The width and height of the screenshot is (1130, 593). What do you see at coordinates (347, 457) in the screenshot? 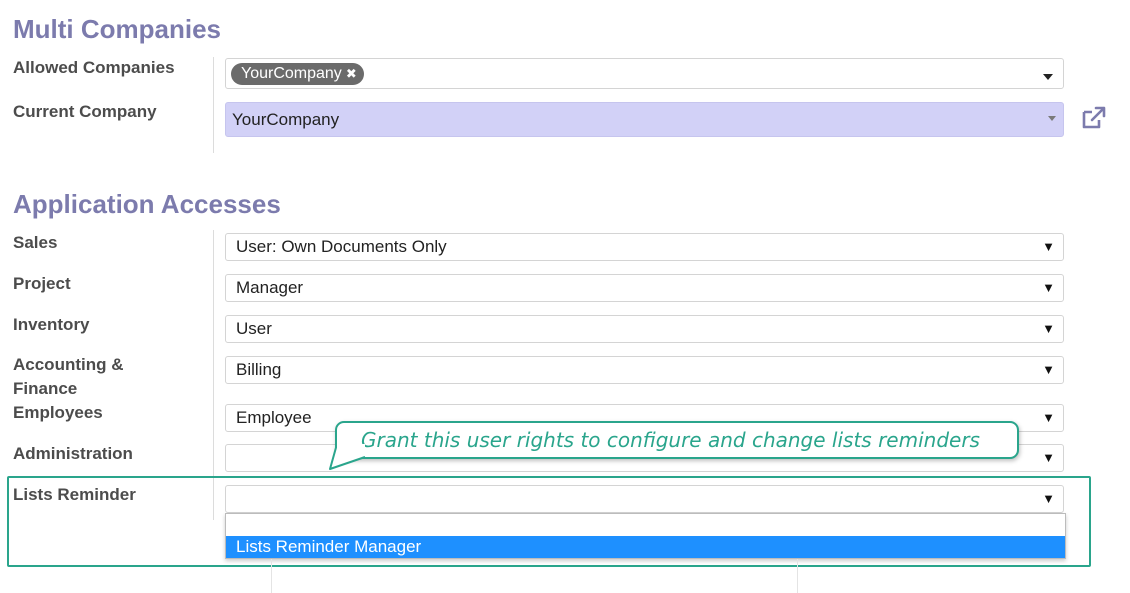
I see `tooltip-pointer` at bounding box center [347, 457].